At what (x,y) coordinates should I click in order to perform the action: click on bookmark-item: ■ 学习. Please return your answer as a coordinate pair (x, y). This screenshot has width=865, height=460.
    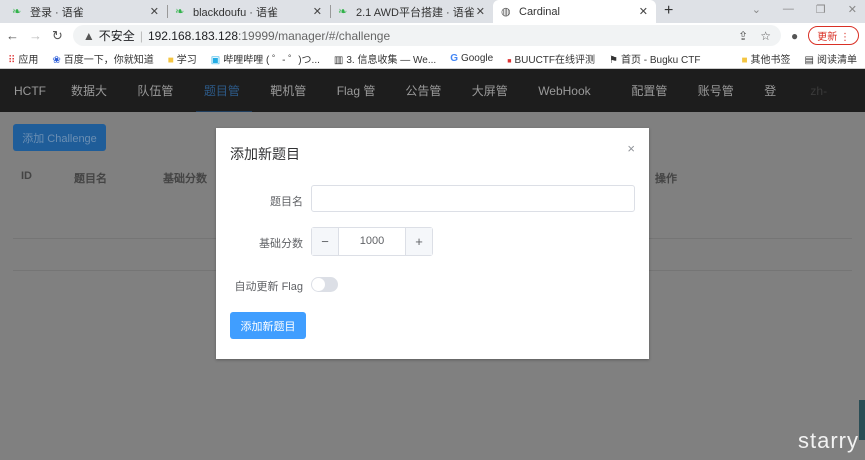
    Looking at the image, I should click on (182, 58).